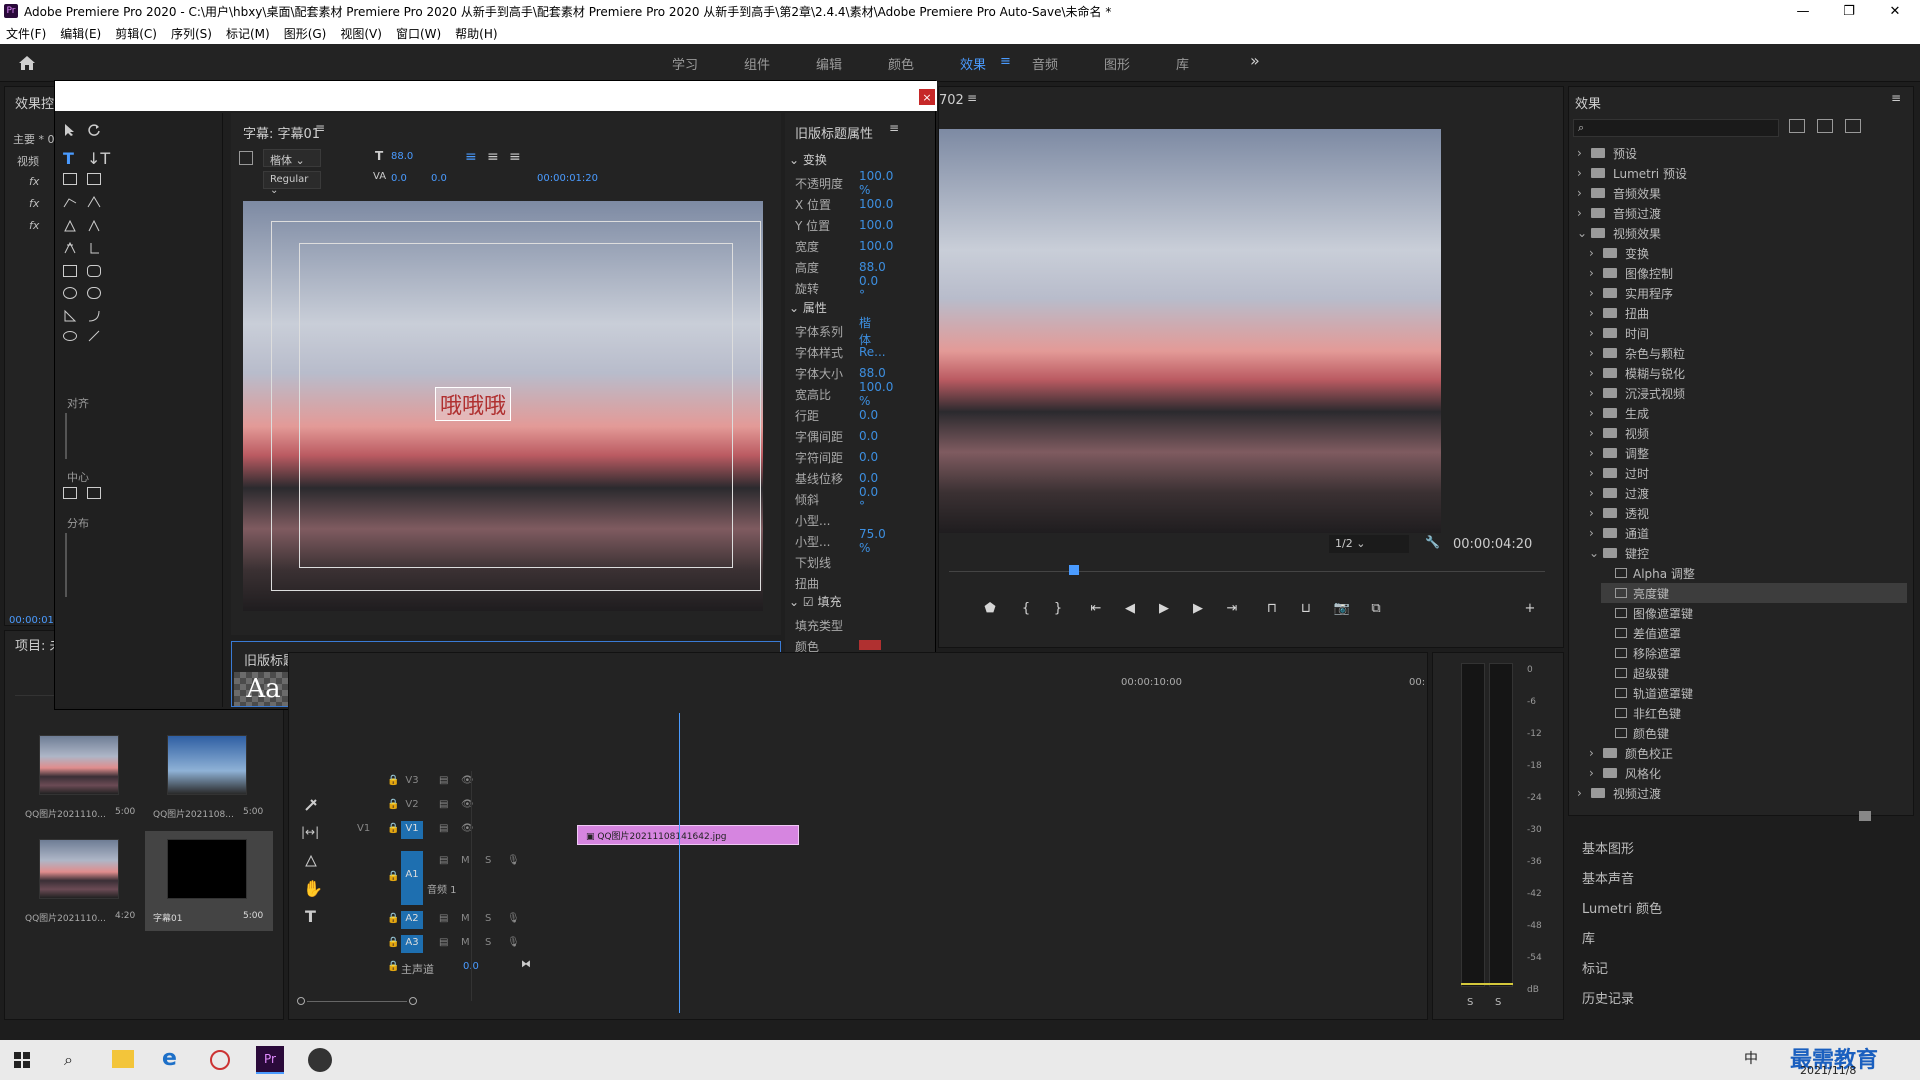 The width and height of the screenshot is (1920, 1080). Describe the element at coordinates (1607, 153) in the screenshot. I see `effects-tree-item: › 预设` at that location.